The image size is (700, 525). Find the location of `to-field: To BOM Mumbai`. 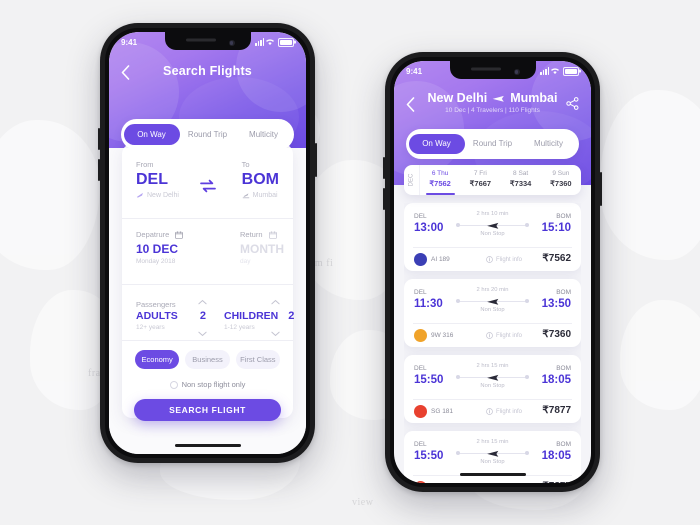

to-field: To BOM Mumbai is located at coordinates (260, 179).